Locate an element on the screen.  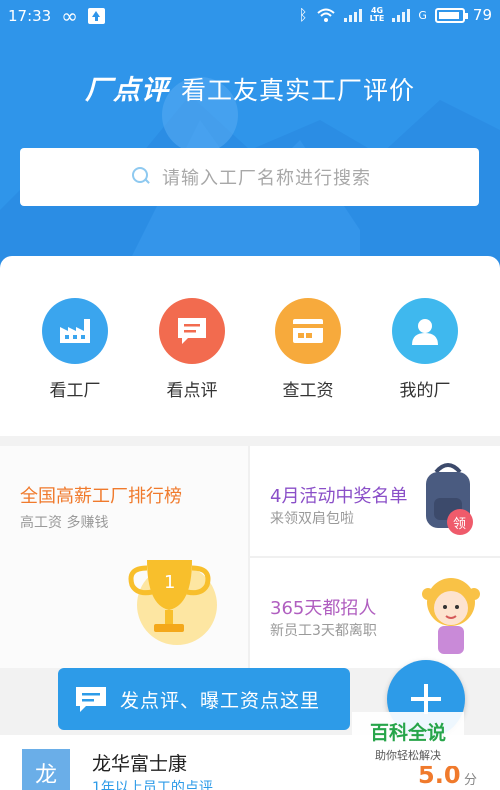
status-time: 17:33 is located at coordinates (30, 16).